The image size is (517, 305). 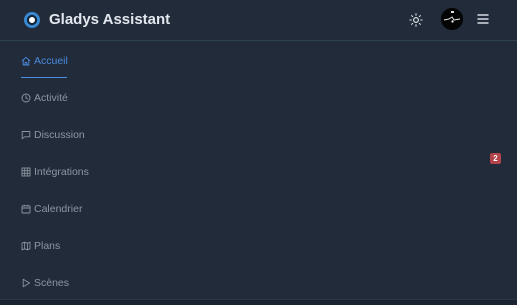 I want to click on clock-icon, so click(x=26, y=98).